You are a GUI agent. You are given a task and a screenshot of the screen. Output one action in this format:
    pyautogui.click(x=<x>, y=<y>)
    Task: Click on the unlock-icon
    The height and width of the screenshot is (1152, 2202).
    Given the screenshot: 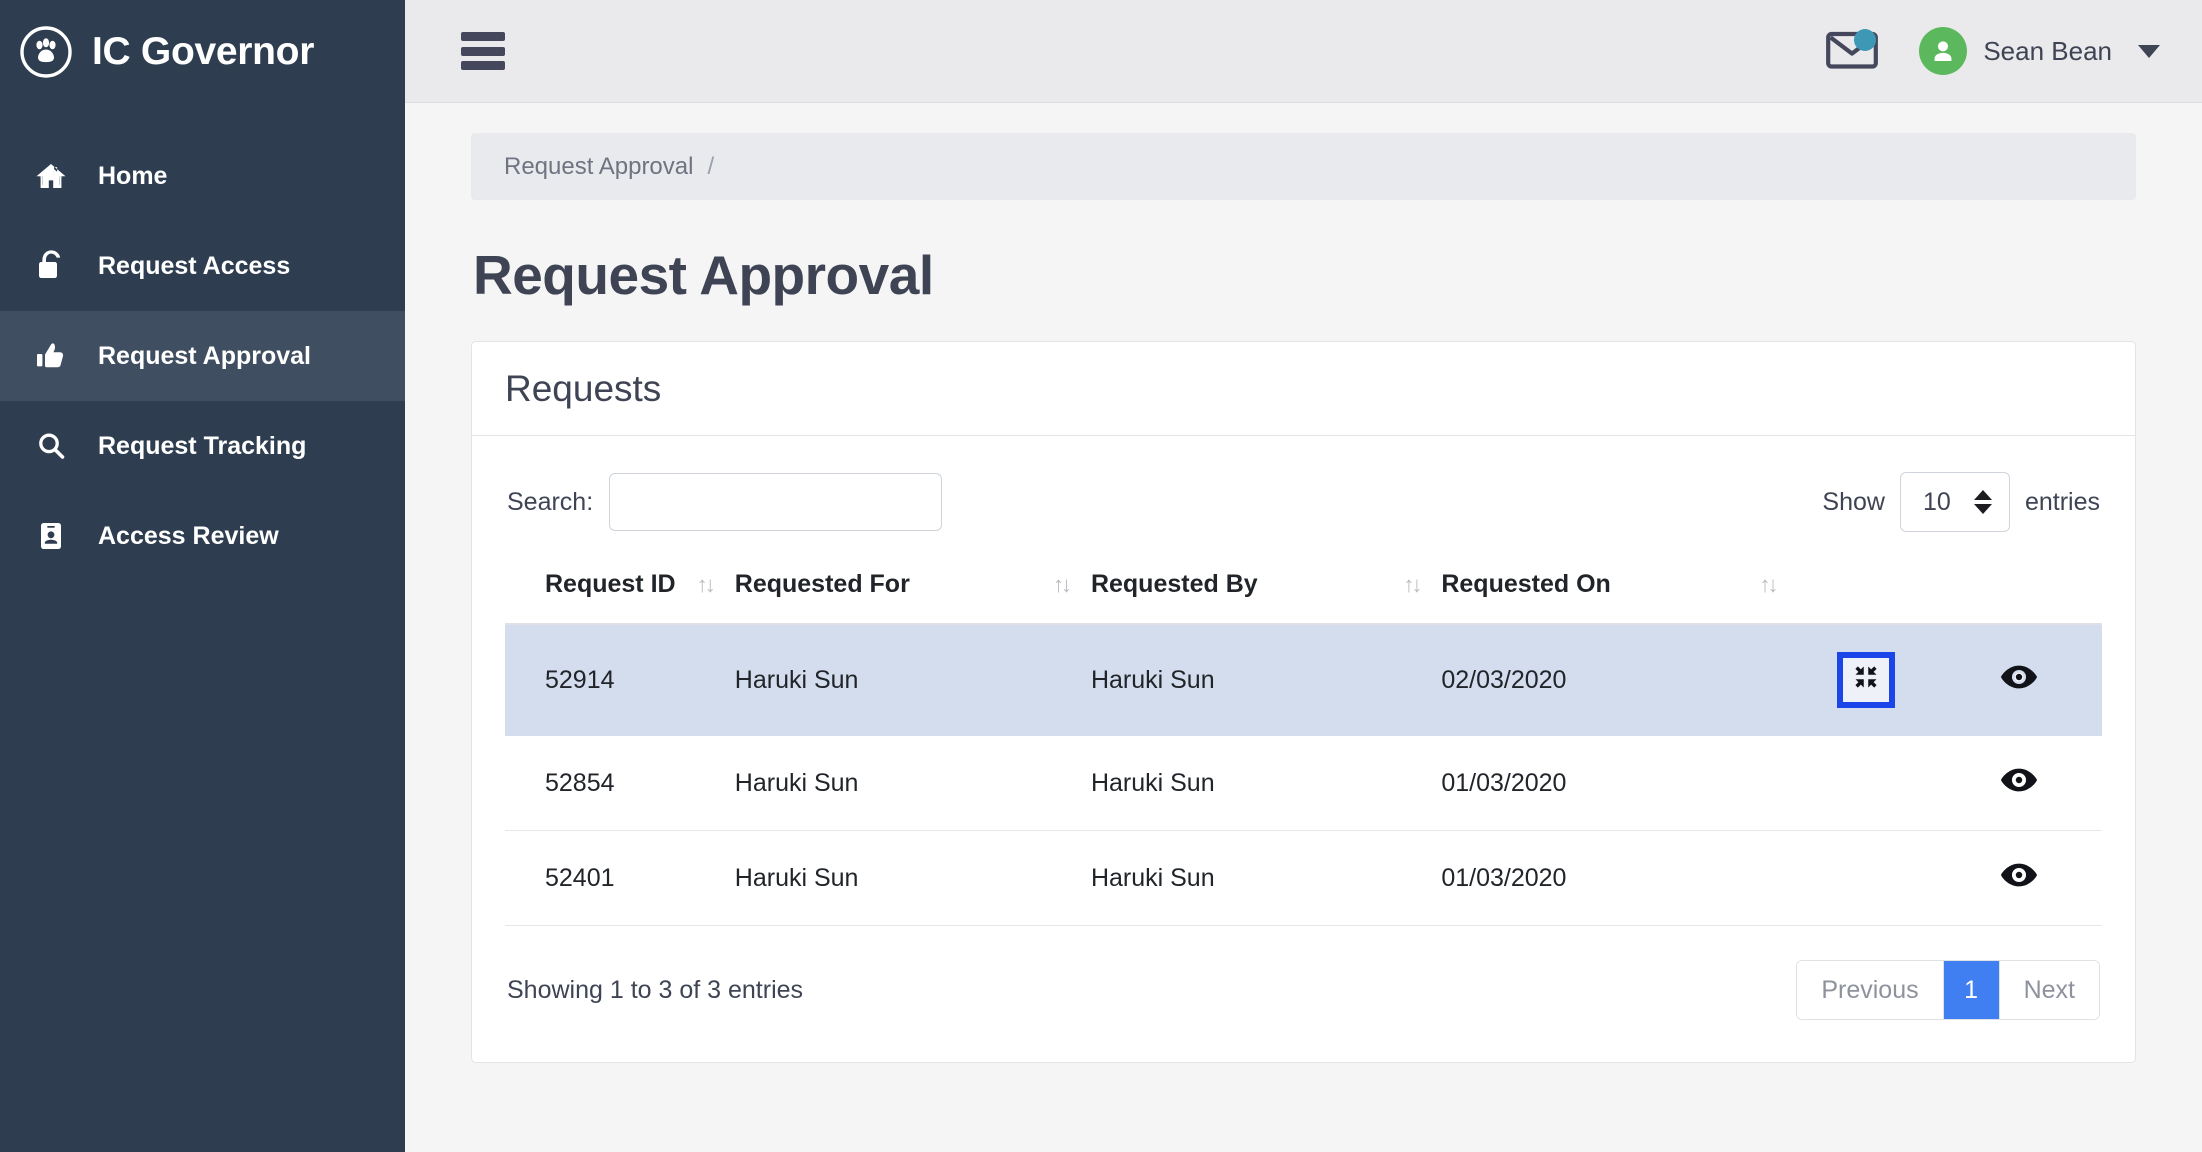 What is the action you would take?
    pyautogui.click(x=51, y=266)
    